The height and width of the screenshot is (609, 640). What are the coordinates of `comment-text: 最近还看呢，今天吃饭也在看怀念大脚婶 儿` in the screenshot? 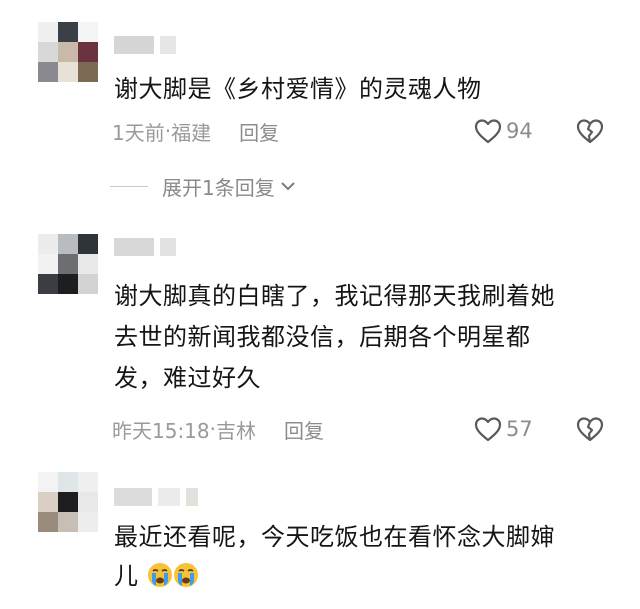 It's located at (364, 556).